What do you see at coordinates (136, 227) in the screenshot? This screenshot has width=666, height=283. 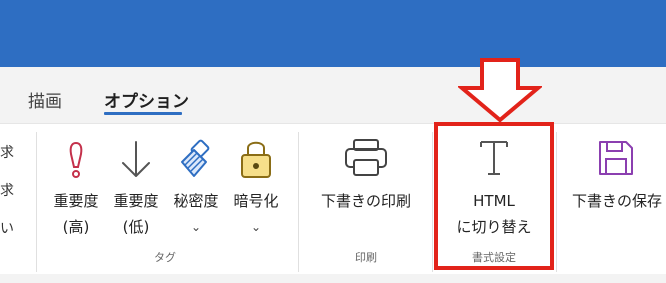 I see `button-label: (低)` at bounding box center [136, 227].